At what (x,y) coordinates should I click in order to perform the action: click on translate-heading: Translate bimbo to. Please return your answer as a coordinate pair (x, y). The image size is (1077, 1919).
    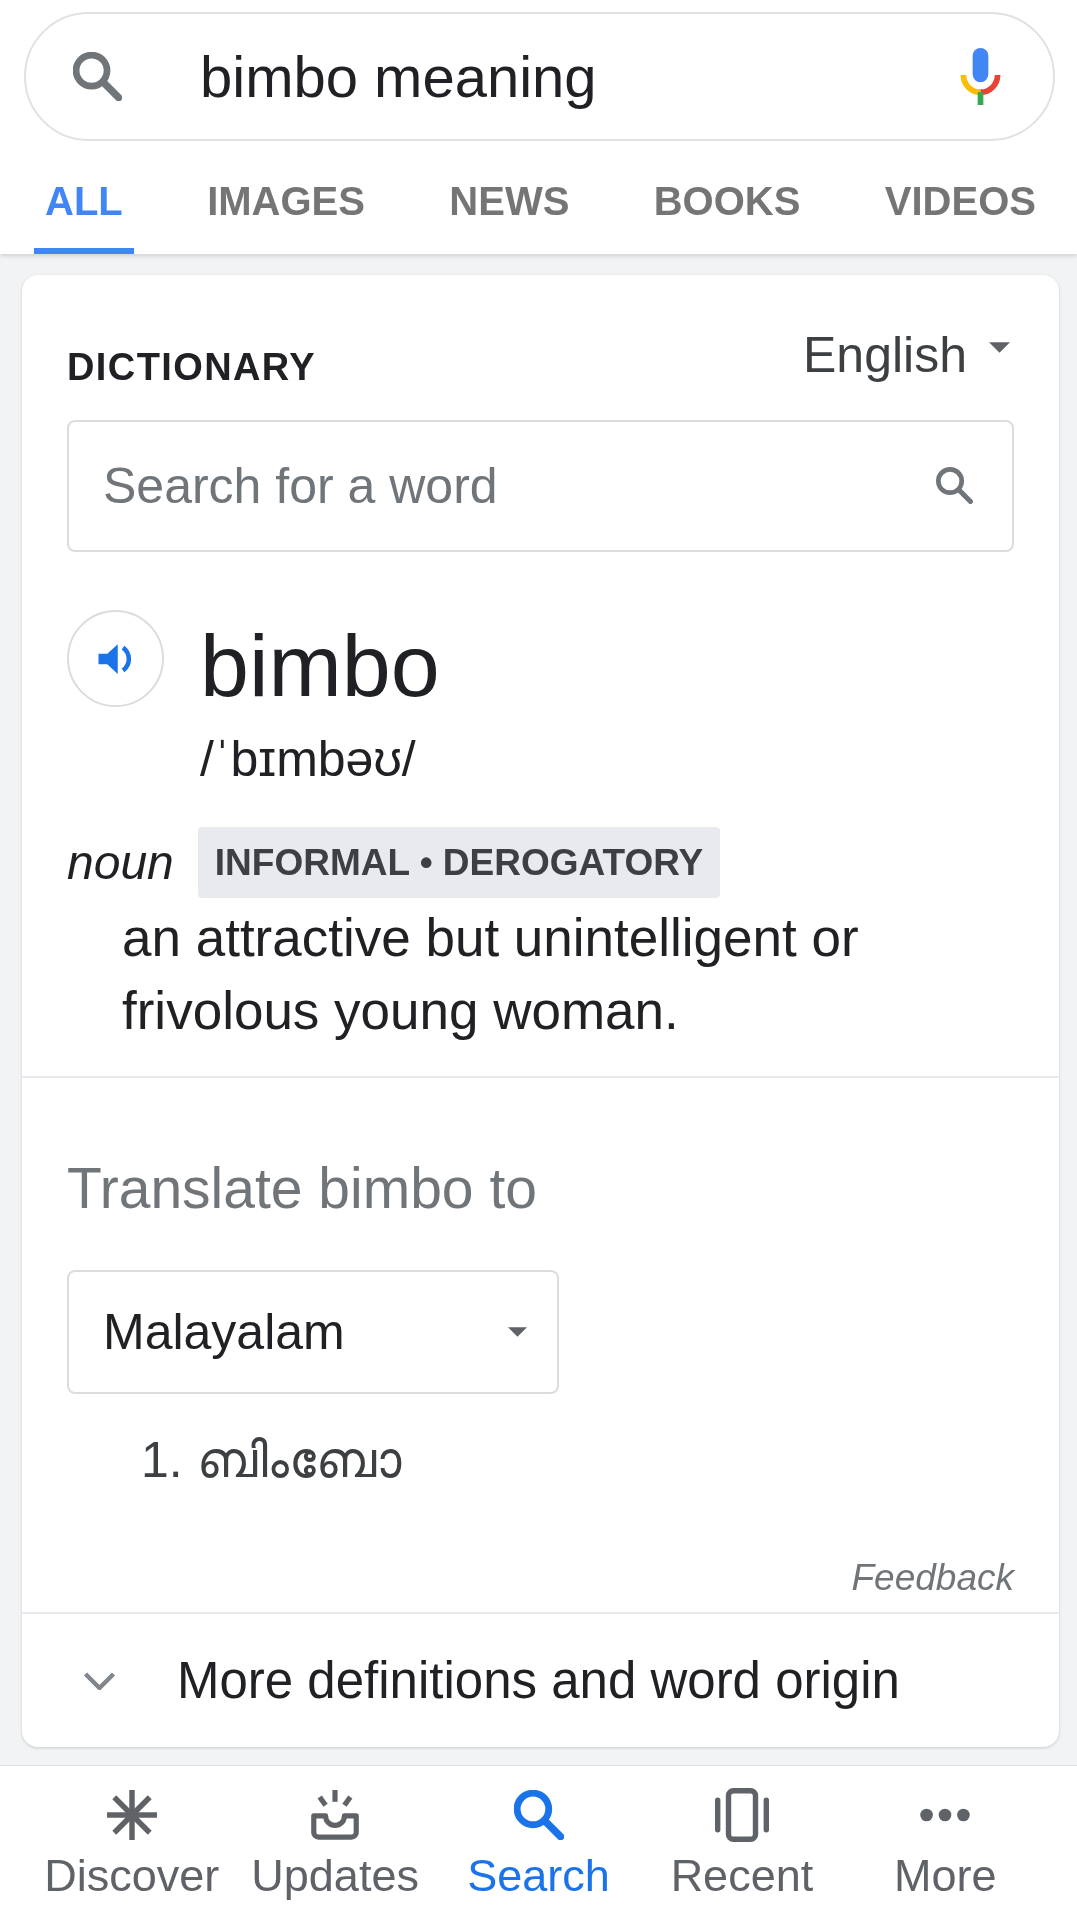
    Looking at the image, I should click on (302, 1188).